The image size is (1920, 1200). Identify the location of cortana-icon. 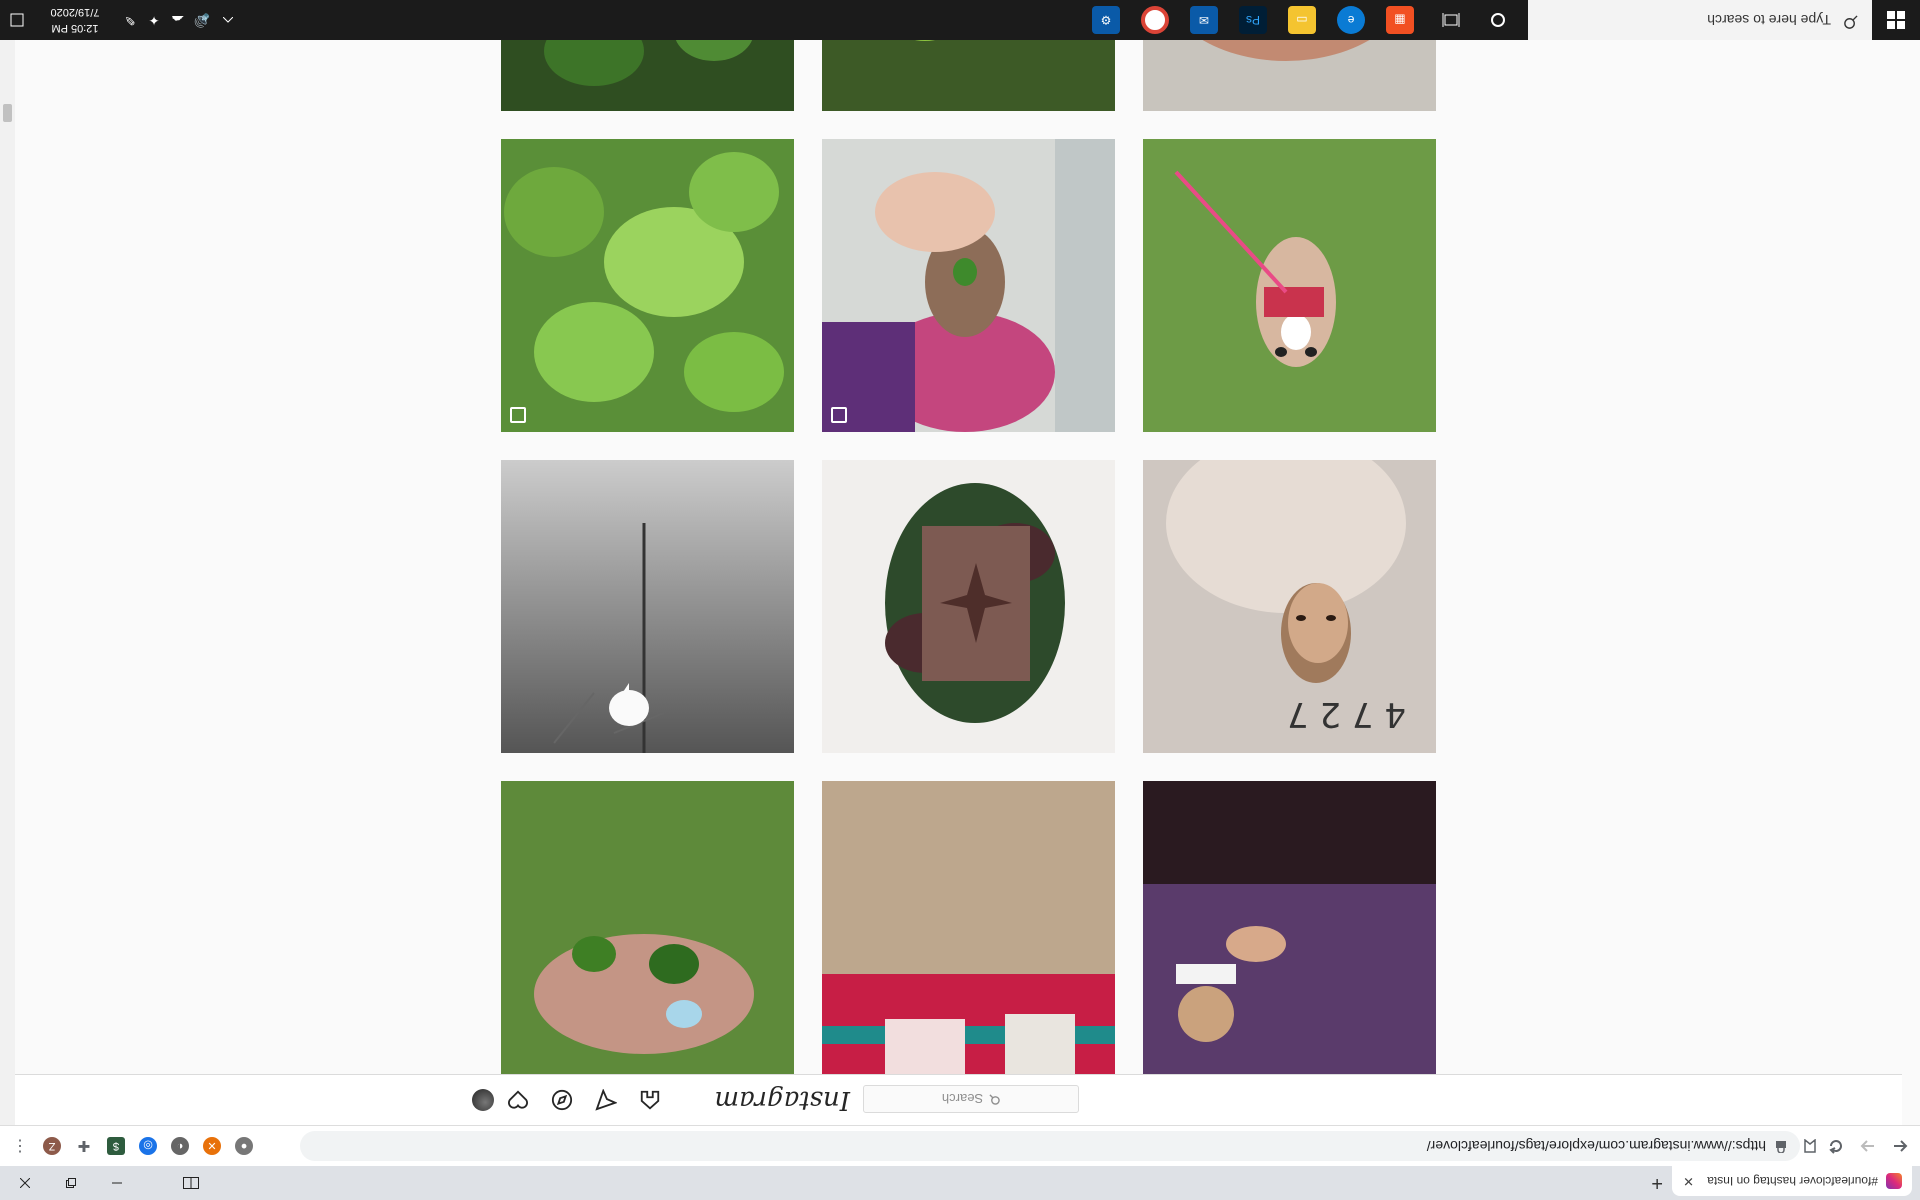
(1498, 20).